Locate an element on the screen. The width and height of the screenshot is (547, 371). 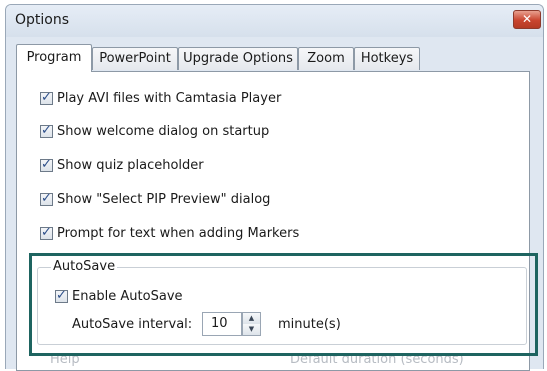
pip-preview-checkbox: ✓ is located at coordinates (46, 198).